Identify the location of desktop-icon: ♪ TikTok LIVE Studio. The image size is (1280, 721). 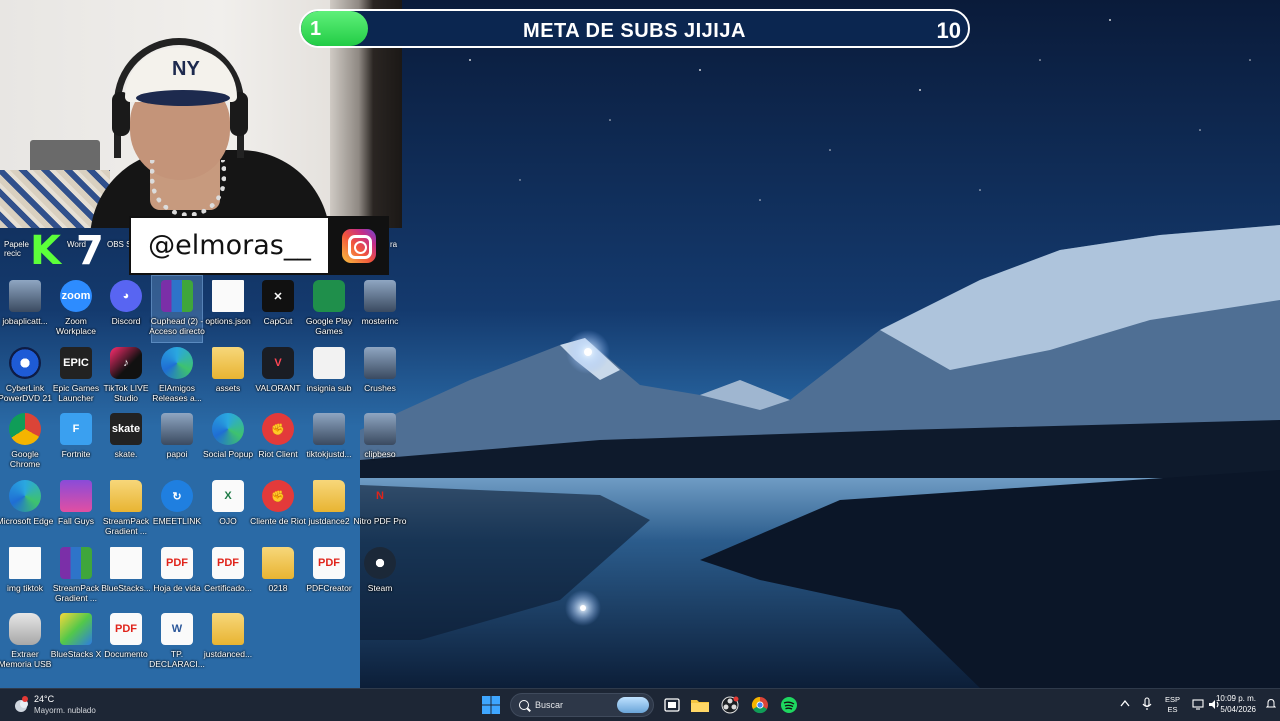
(126, 376).